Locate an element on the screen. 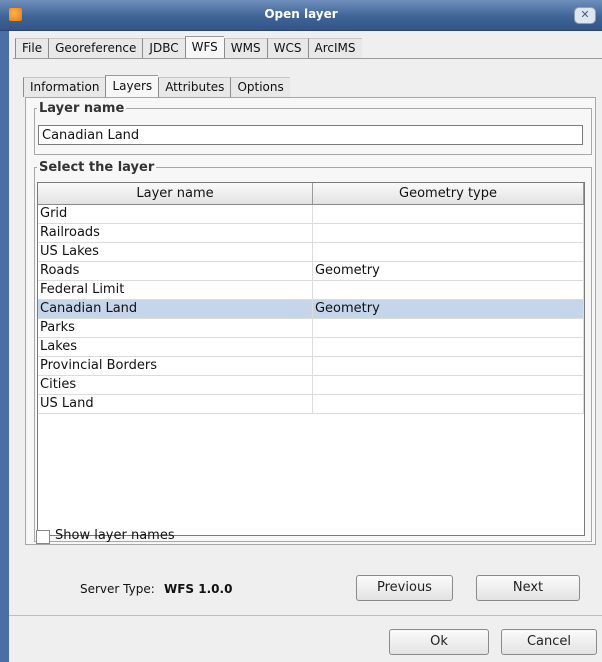 The image size is (602, 662). sub-tab-bar: Information Layers Attributes Options is located at coordinates (156, 86).